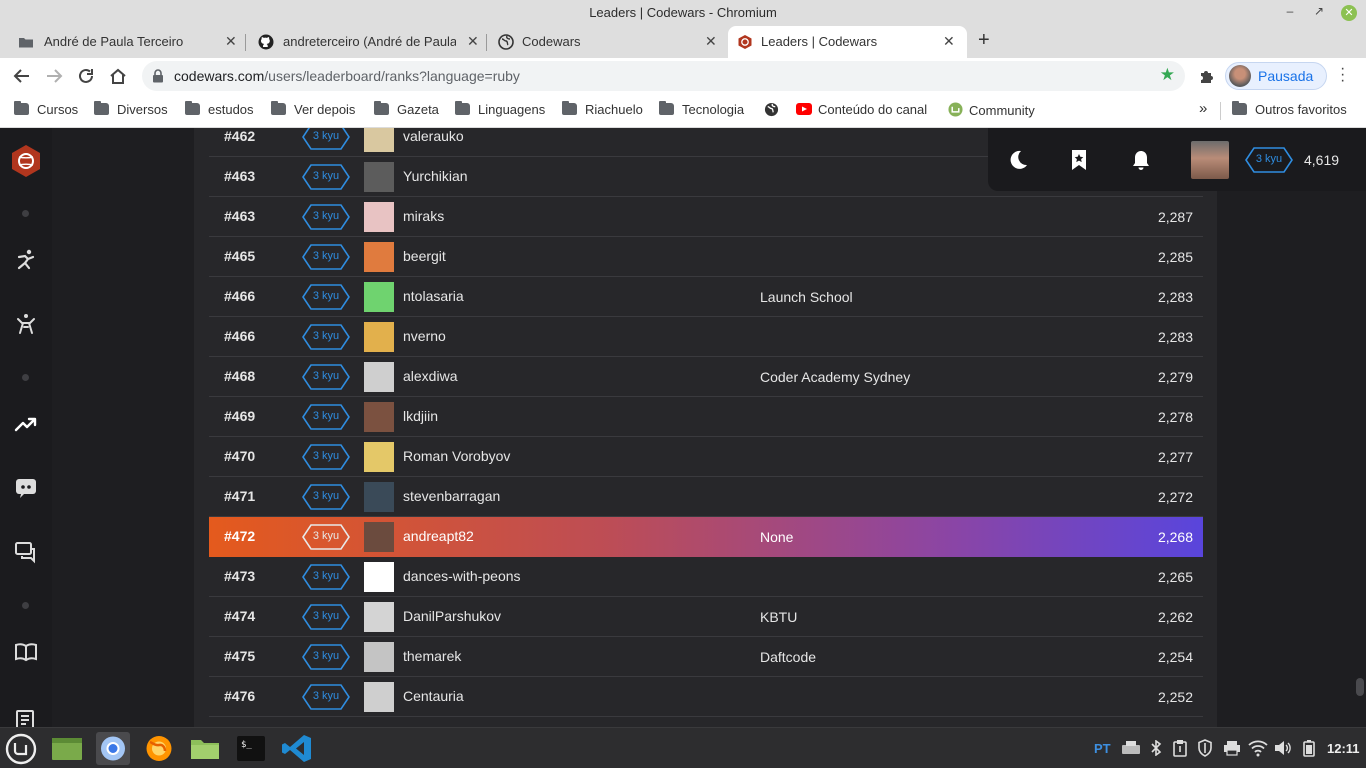  What do you see at coordinates (1343, 748) in the screenshot?
I see `clock: 12:11` at bounding box center [1343, 748].